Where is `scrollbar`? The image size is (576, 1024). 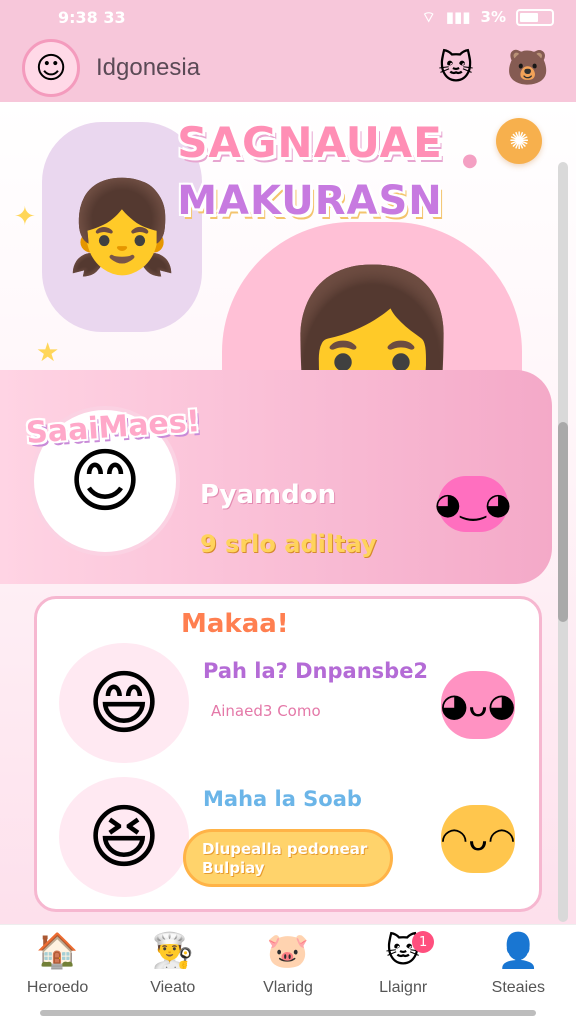 scrollbar is located at coordinates (563, 542).